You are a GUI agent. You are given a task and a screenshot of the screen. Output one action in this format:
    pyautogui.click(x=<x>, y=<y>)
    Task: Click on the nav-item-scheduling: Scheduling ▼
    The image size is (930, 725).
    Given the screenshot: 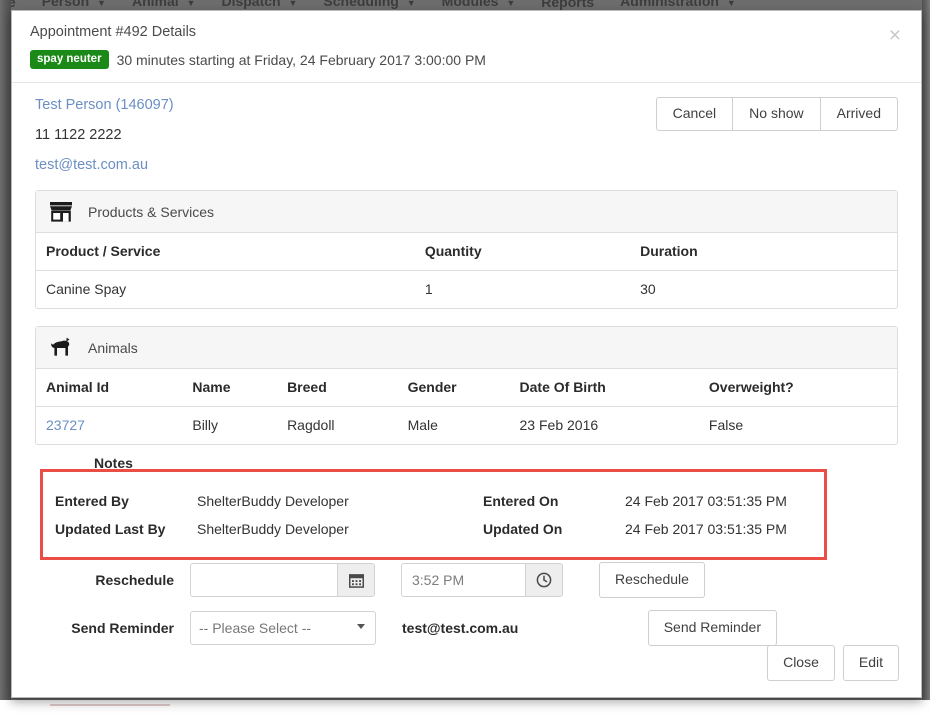 What is the action you would take?
    pyautogui.click(x=369, y=5)
    